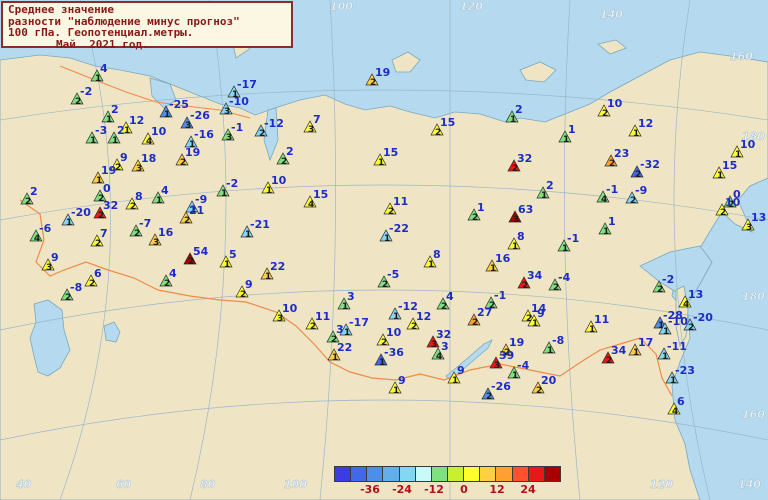 The height and width of the screenshot is (500, 768). What do you see at coordinates (619, 350) in the screenshot?
I see `station-value: 34` at bounding box center [619, 350].